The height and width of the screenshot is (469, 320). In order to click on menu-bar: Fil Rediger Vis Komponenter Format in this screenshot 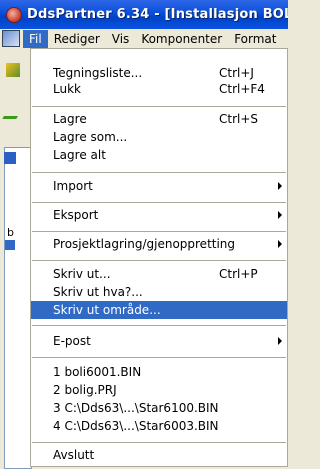, I will do `click(144, 38)`.